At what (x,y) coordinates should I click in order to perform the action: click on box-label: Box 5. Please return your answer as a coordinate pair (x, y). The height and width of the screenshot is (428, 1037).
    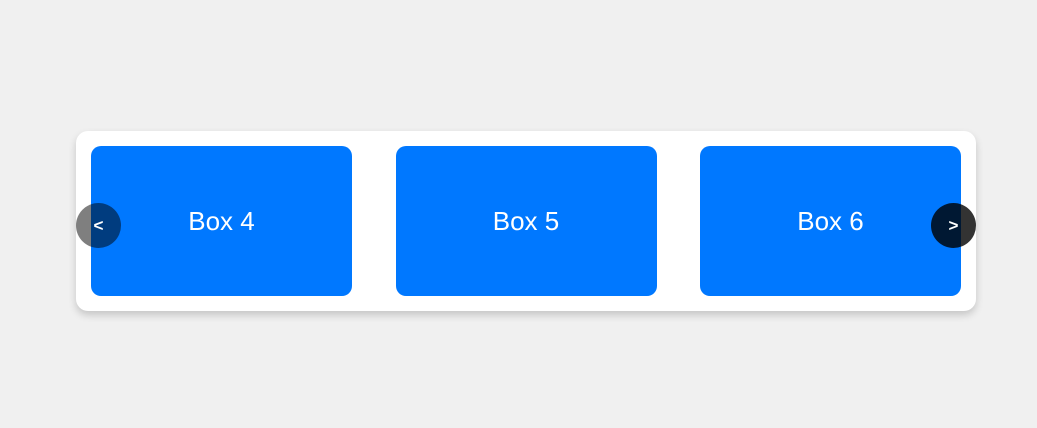
    Looking at the image, I should click on (526, 220).